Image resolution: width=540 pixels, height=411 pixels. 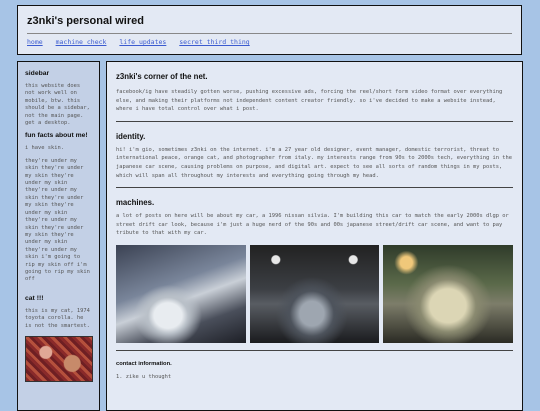 What do you see at coordinates (448, 293) in the screenshot?
I see `car-photo-night` at bounding box center [448, 293].